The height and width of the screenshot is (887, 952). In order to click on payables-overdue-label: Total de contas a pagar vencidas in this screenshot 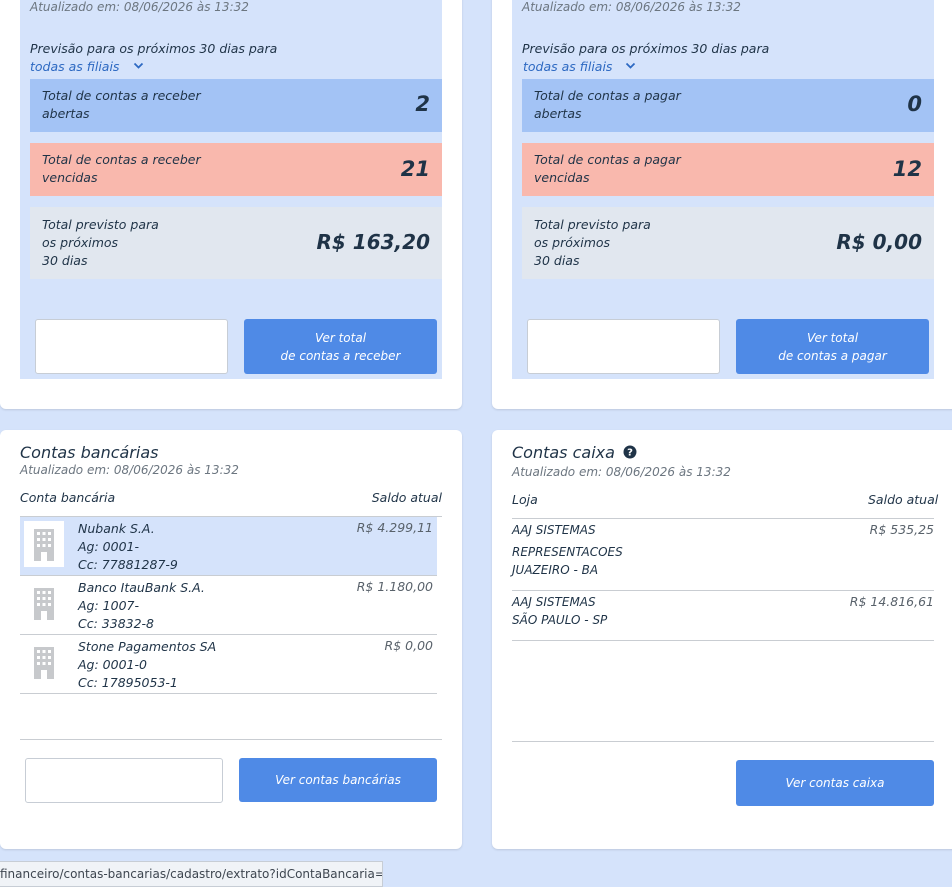, I will do `click(607, 169)`.